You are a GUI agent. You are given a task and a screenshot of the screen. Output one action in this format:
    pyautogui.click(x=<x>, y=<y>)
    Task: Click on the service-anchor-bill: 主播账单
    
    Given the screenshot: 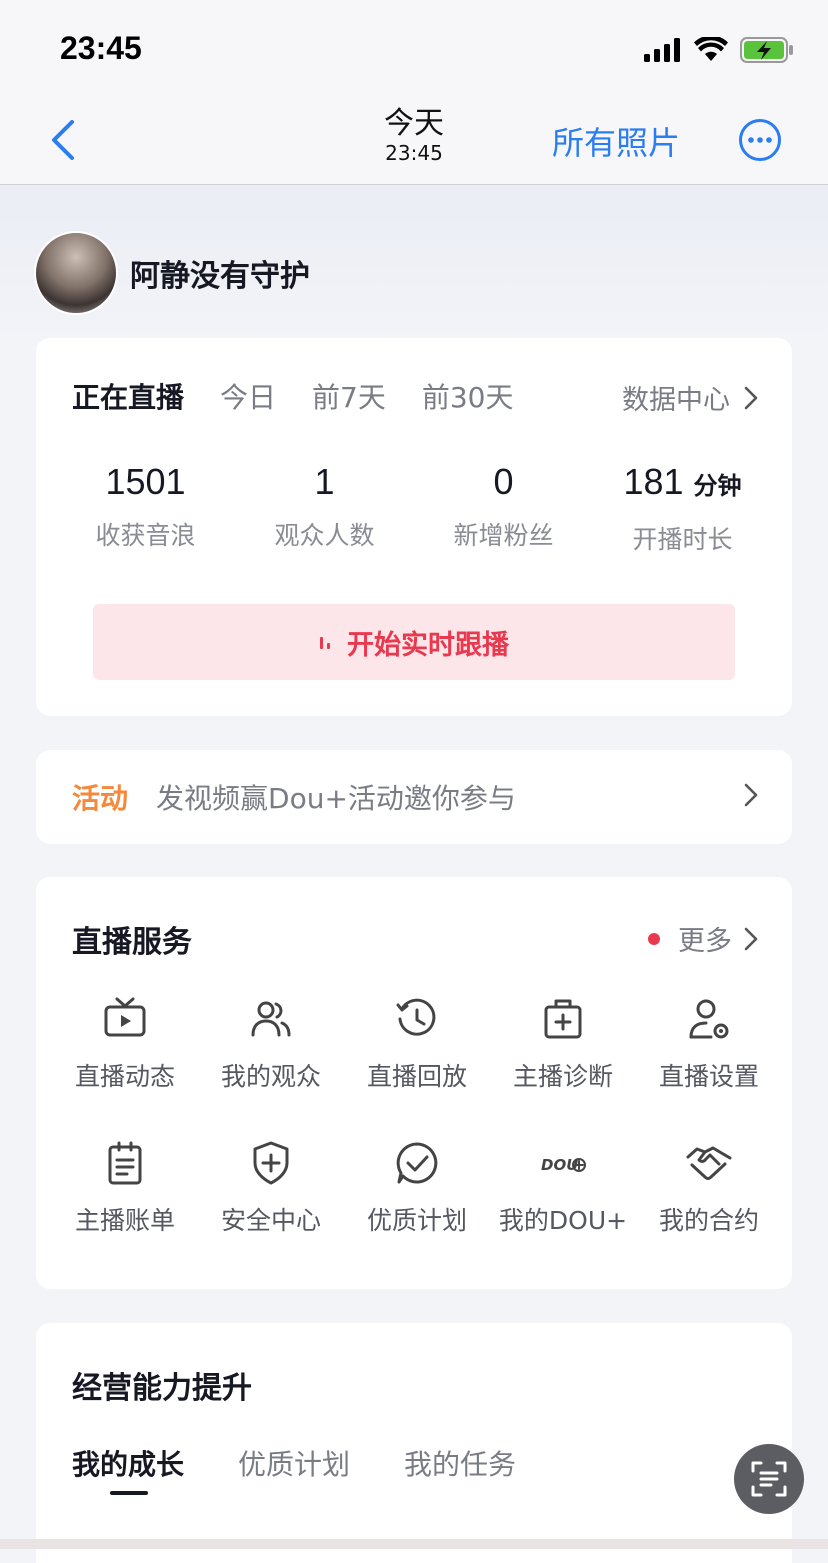 What is the action you would take?
    pyautogui.click(x=125, y=1188)
    